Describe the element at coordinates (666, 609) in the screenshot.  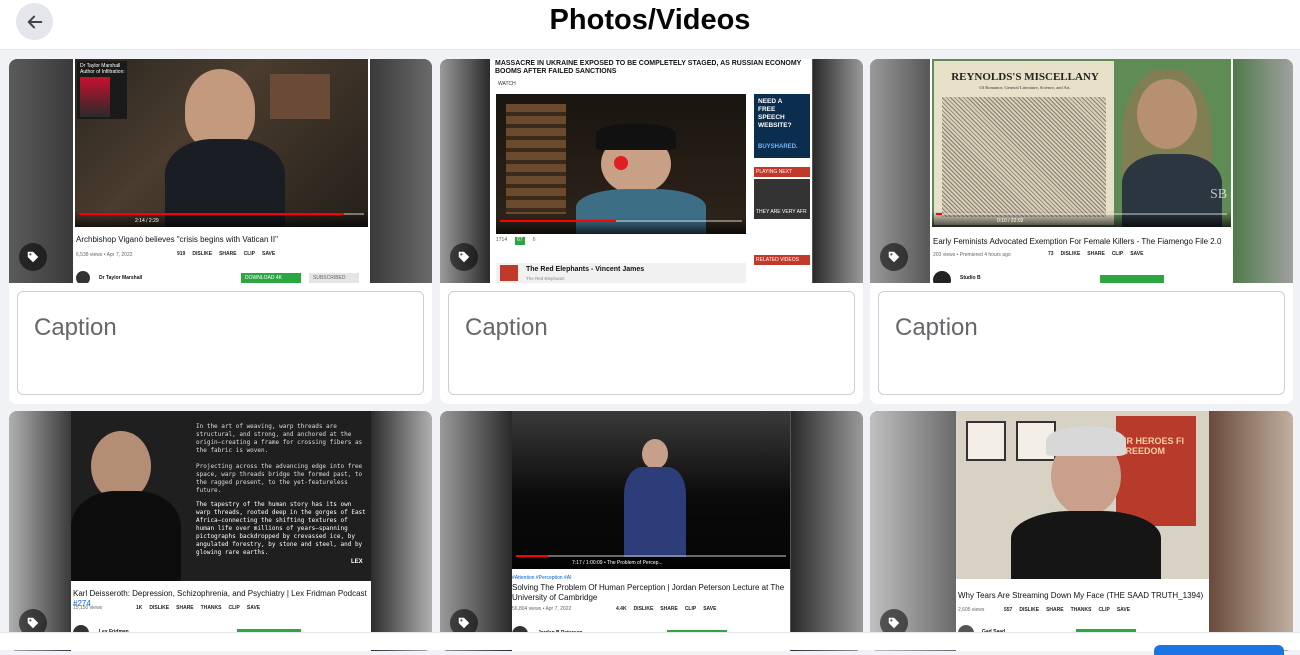
I see `video-actions: 4.4K DISLIKE SHARE CLIP SAVE` at that location.